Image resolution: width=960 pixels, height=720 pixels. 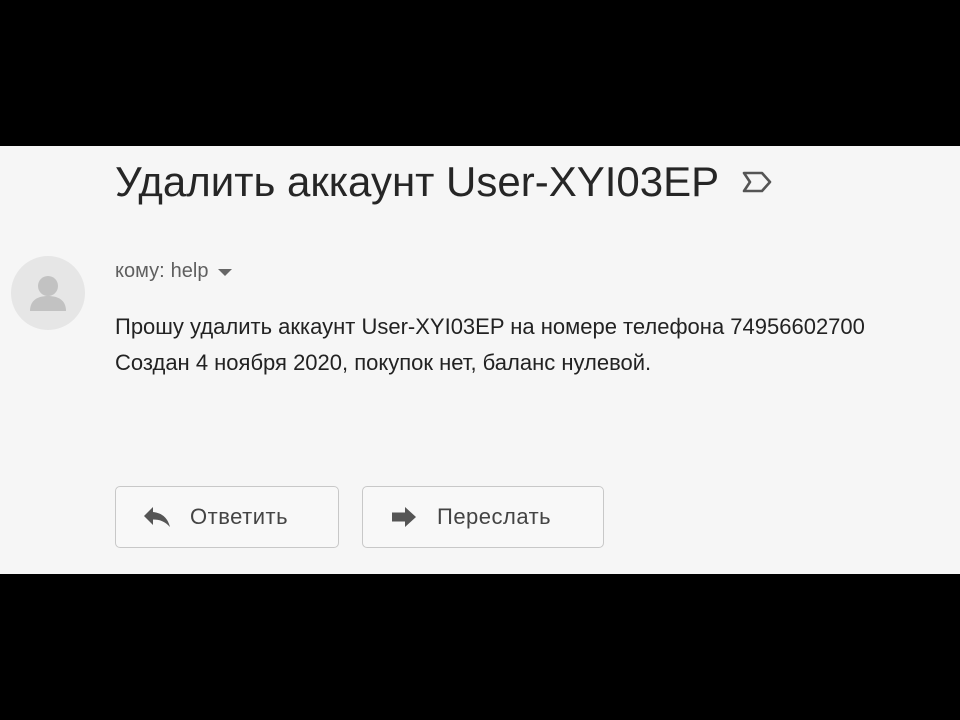 I want to click on forward-button-label: Переслать, so click(x=494, y=516).